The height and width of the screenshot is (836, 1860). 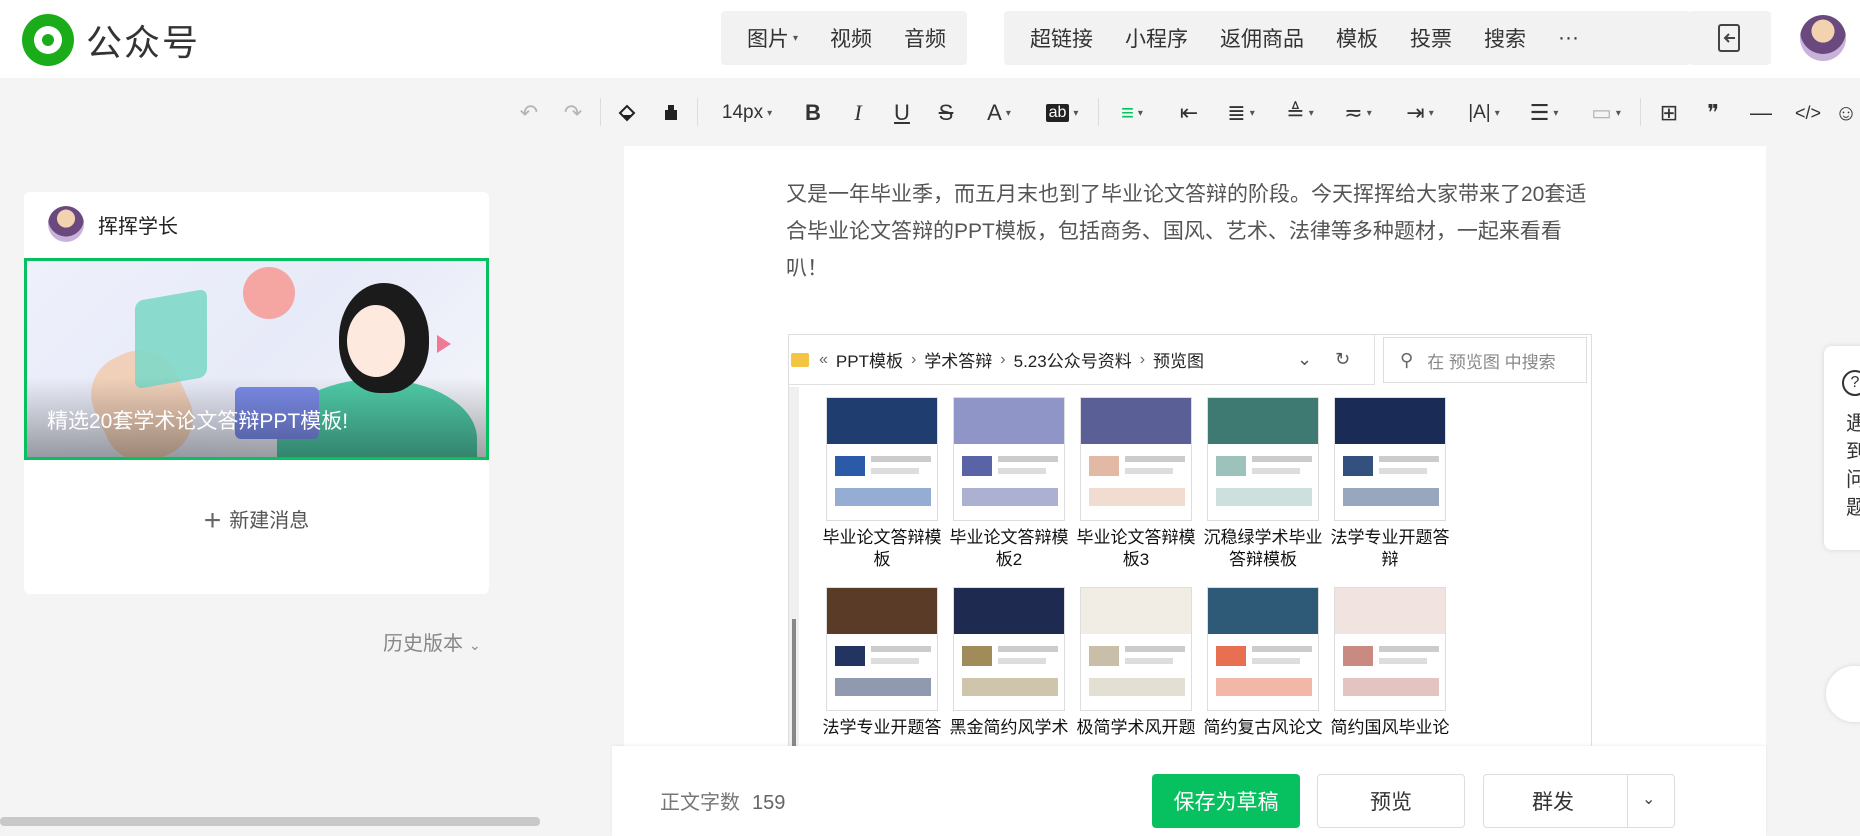 What do you see at coordinates (1156, 38) in the screenshot?
I see `insert-mini-program-button: 小程序` at bounding box center [1156, 38].